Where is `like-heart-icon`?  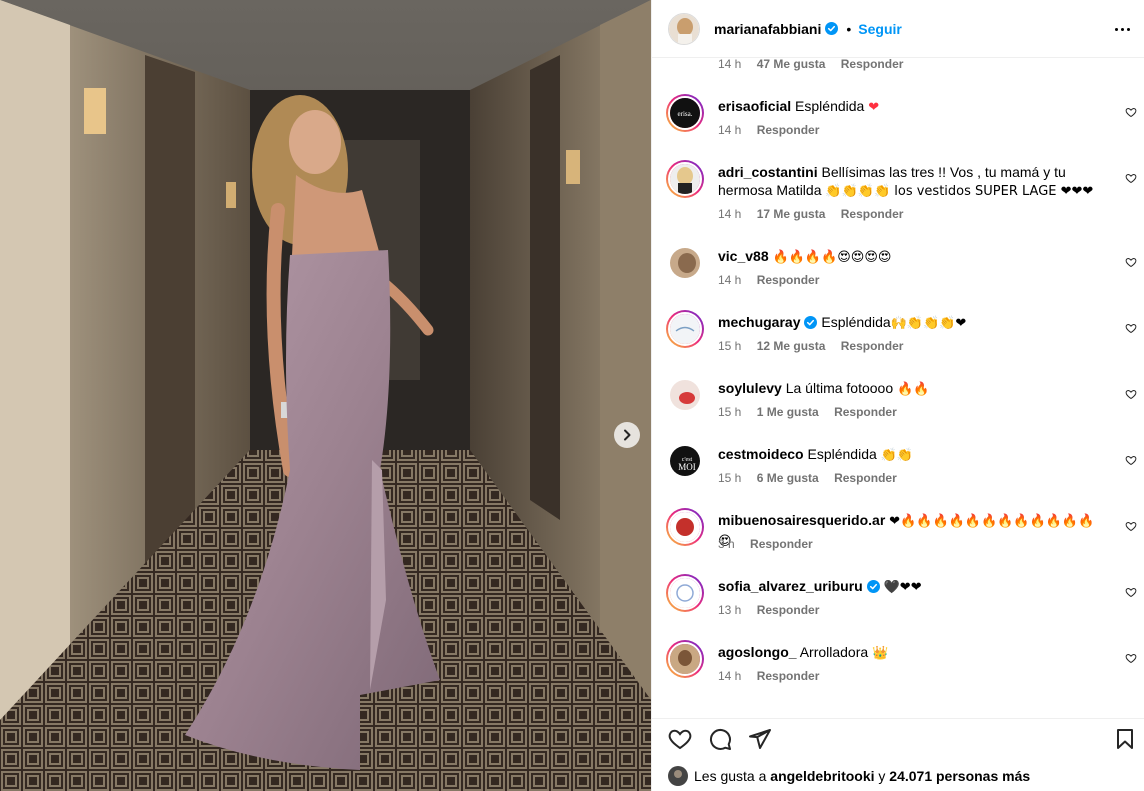 like-heart-icon is located at coordinates (680, 739).